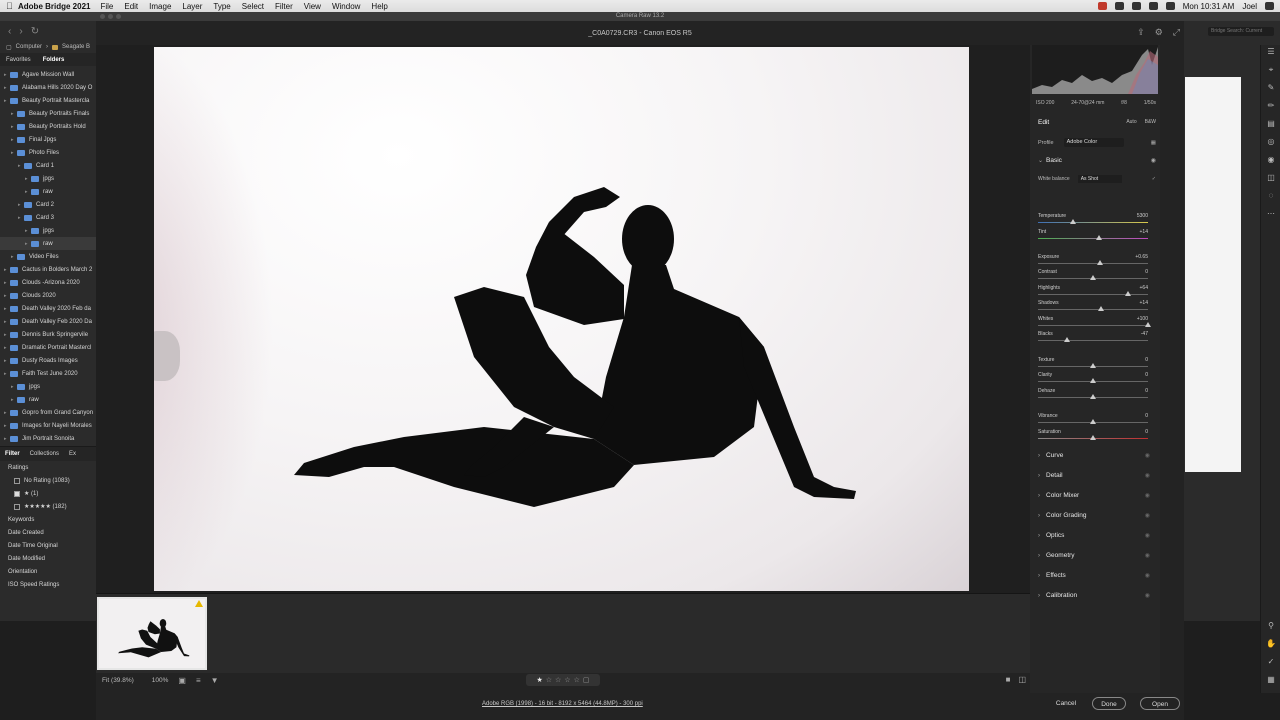 The width and height of the screenshot is (1280, 720). What do you see at coordinates (563, 680) in the screenshot?
I see `rating-stars: ★ ☆ ☆ ☆ ☆ ▢` at bounding box center [563, 680].